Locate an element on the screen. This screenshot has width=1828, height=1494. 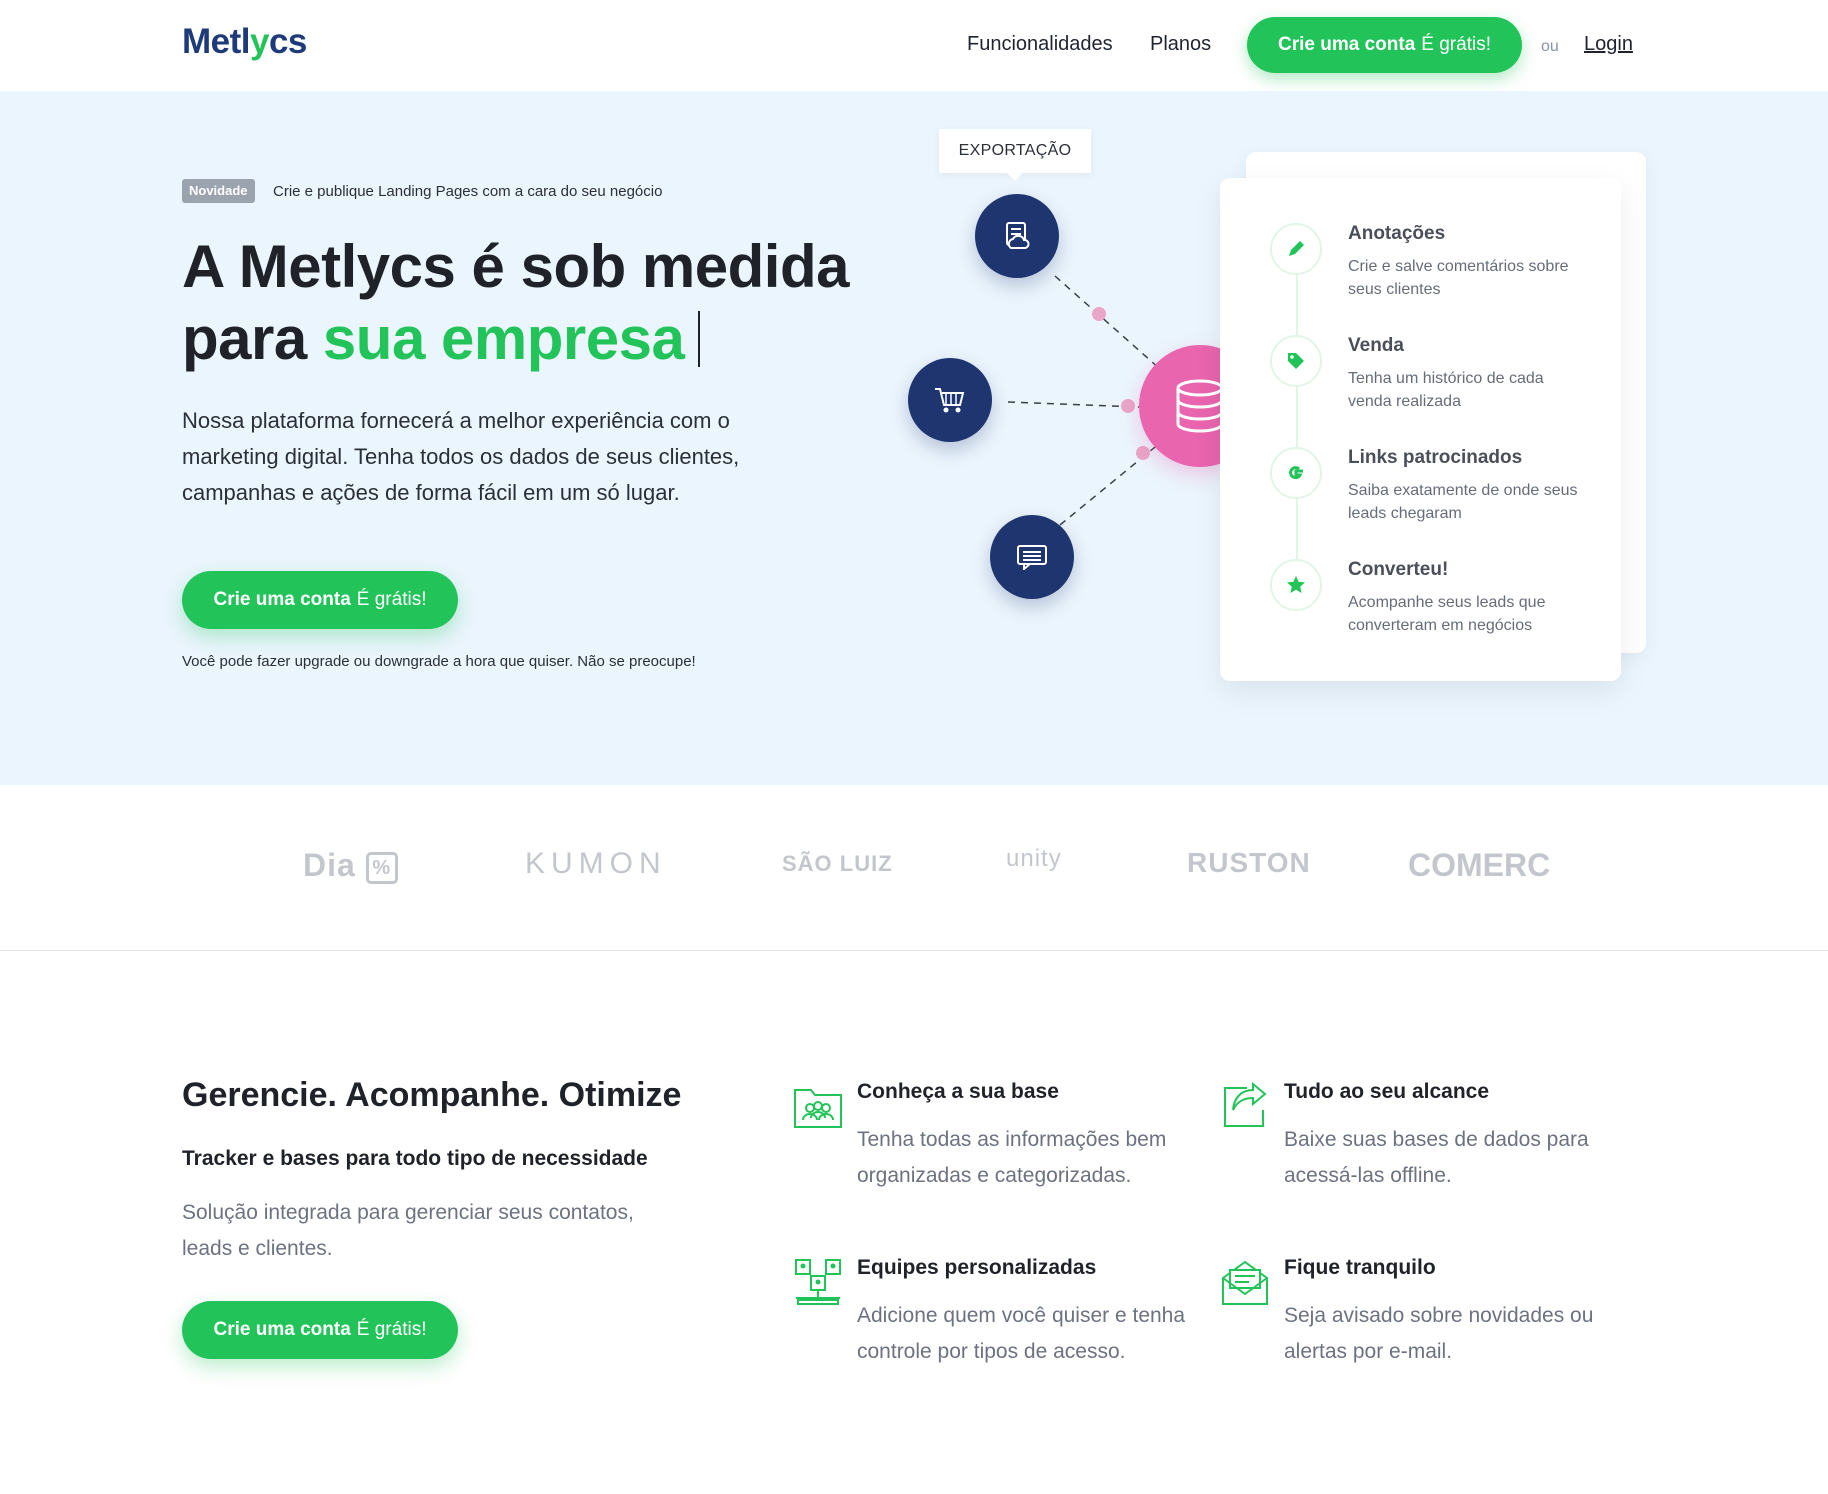
chat-node is located at coordinates (1032, 557).